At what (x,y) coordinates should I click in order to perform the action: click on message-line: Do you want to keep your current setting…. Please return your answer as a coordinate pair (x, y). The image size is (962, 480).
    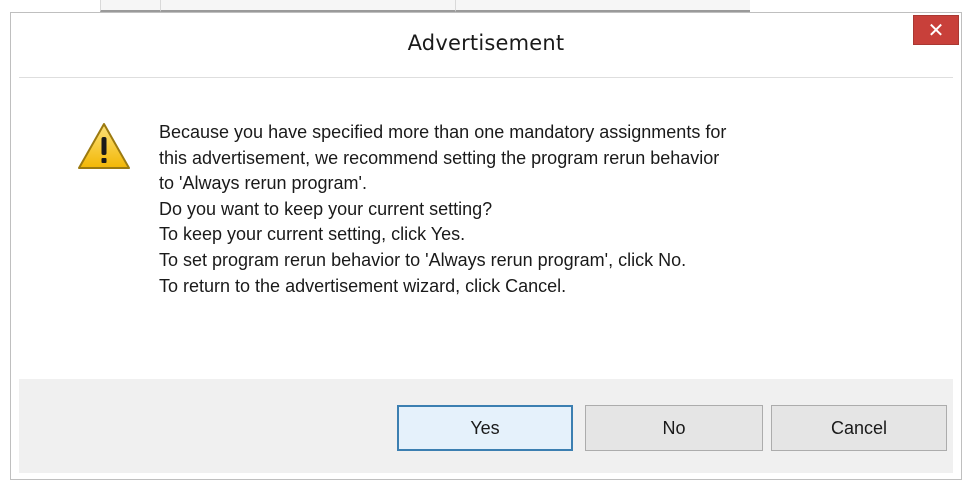
    Looking at the image, I should click on (326, 208).